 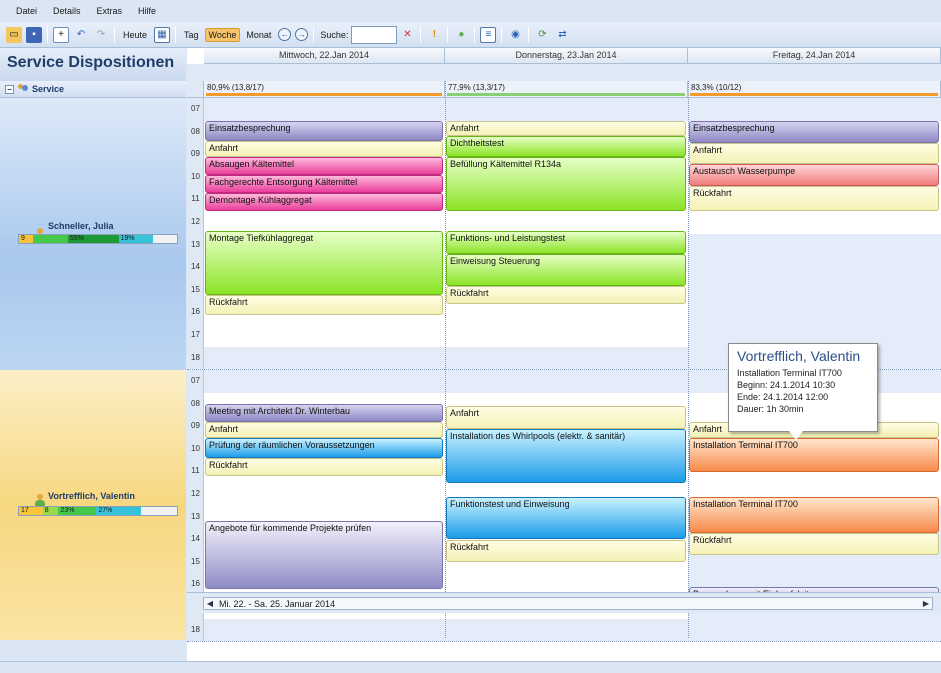 I want to click on appointment: Befüllung Kältemittel R134a, so click(x=566, y=183).